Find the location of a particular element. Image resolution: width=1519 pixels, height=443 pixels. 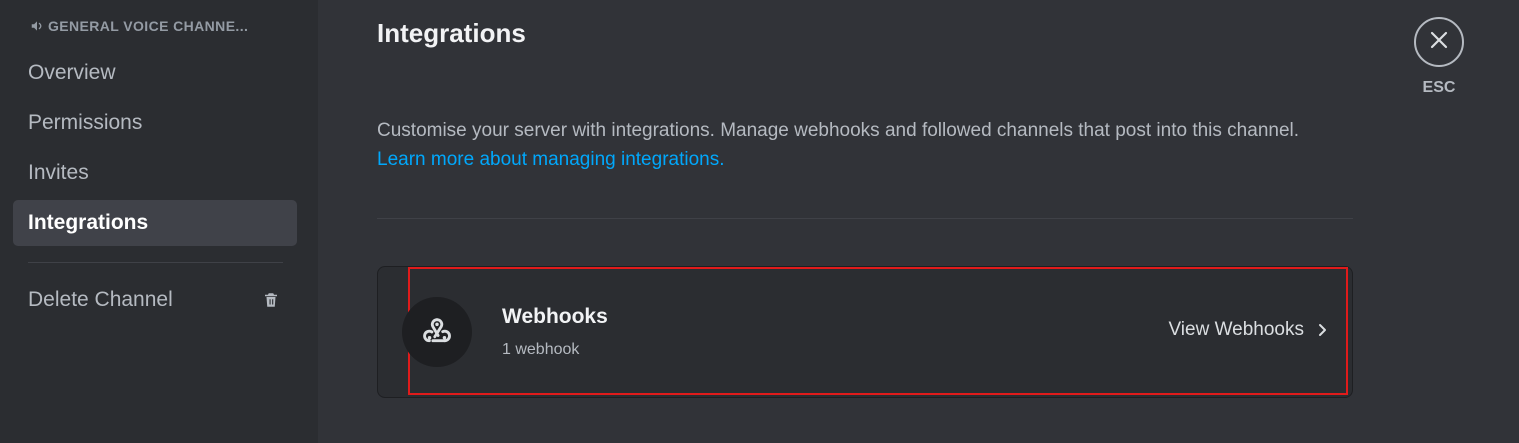

trash-icon is located at coordinates (271, 300).